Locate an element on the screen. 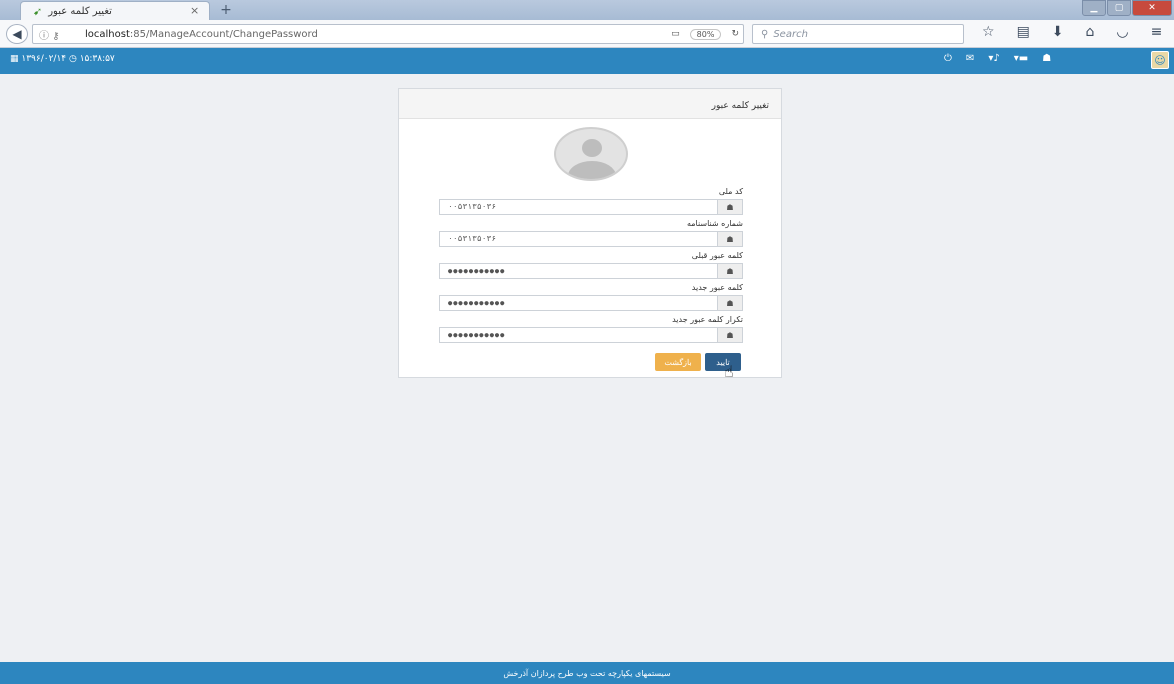  national-code-field: کد ملی ۰۰۵۳۱۳۵۰۳۶ ☗ is located at coordinates (591, 201).